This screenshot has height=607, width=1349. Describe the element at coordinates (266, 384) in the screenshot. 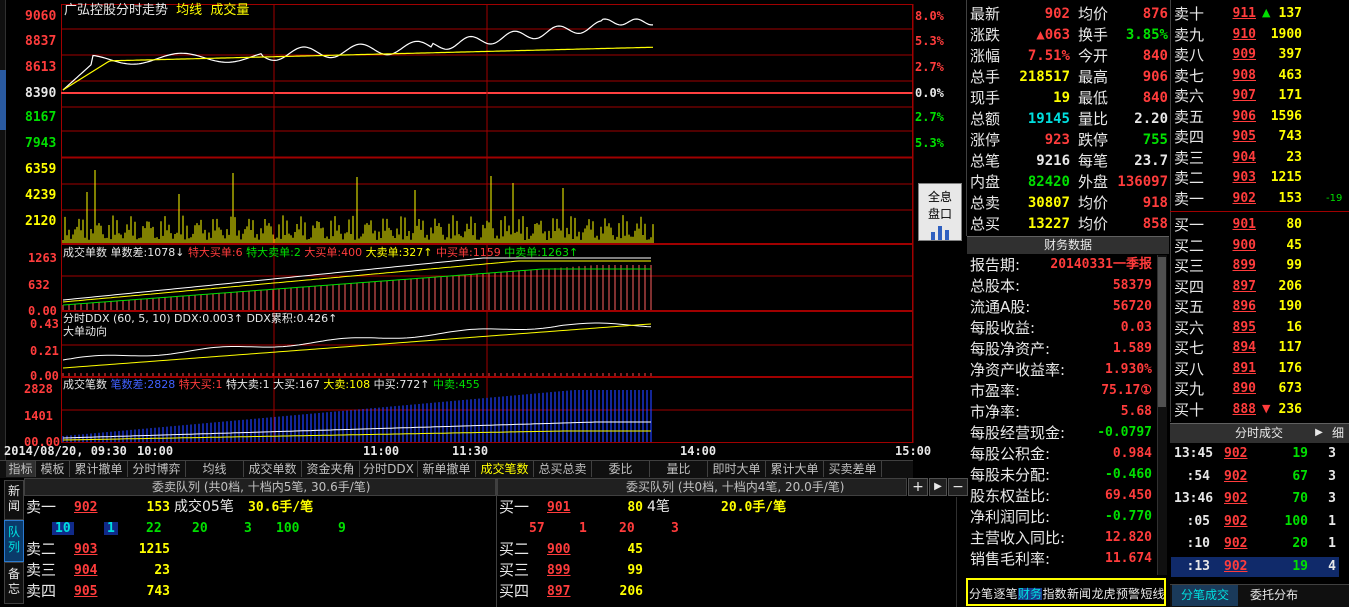

I see `ind3-tdmc: 1` at that location.